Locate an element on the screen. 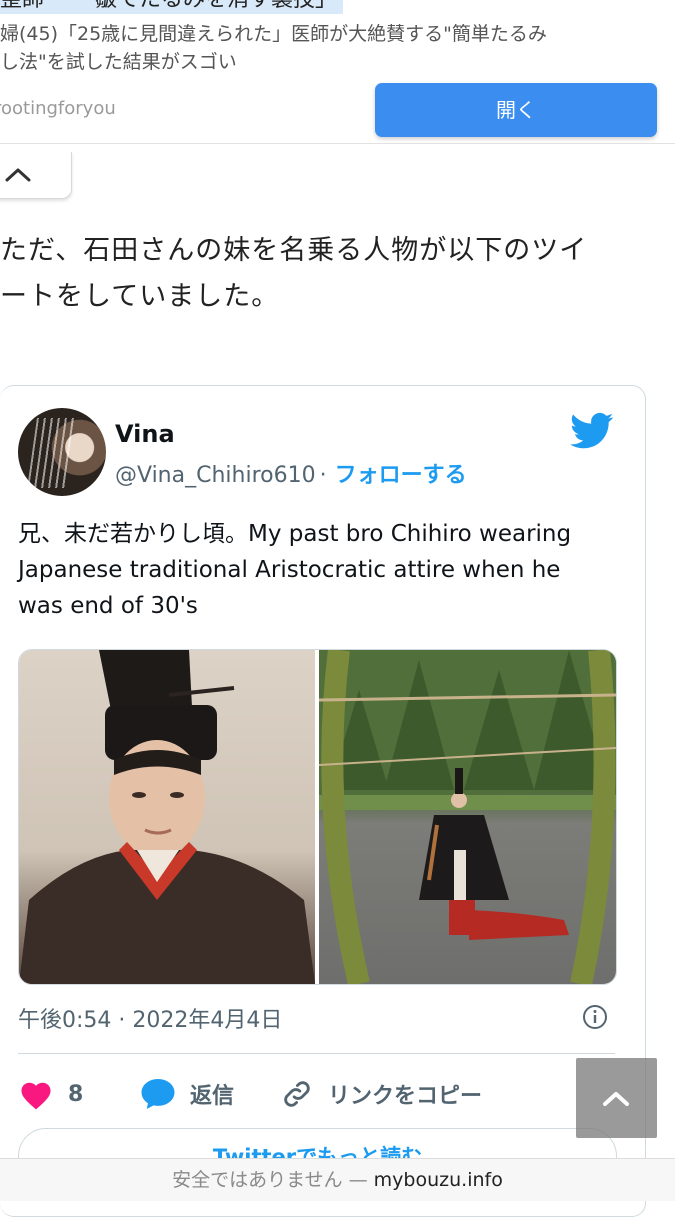  divider is located at coordinates (316, 1053).